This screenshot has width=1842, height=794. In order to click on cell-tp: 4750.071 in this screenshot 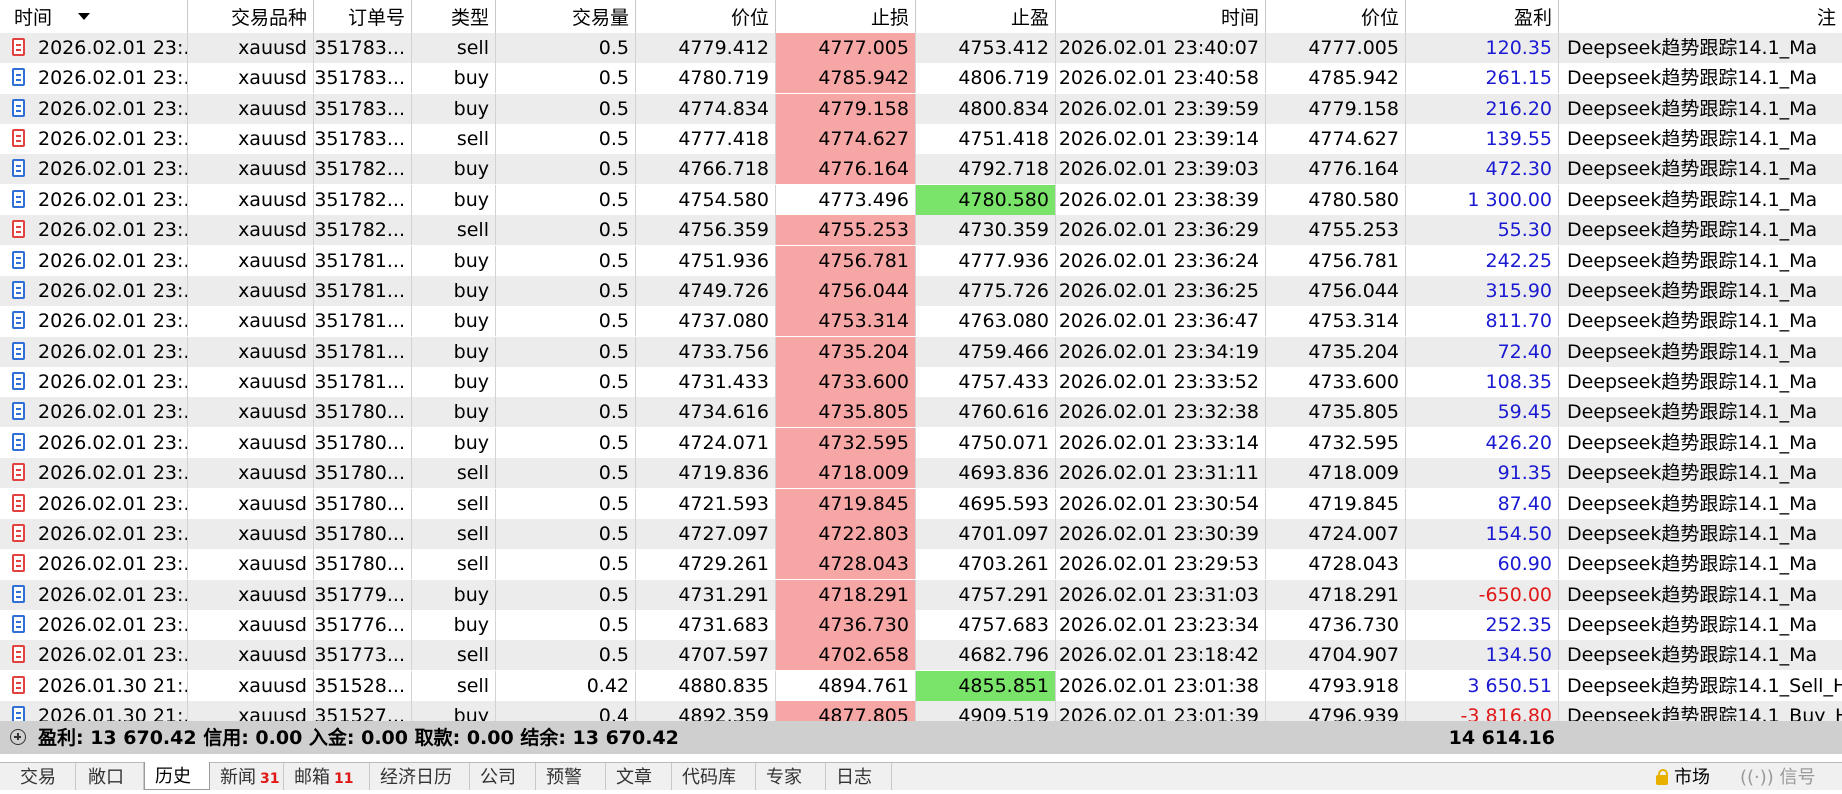, I will do `click(986, 442)`.